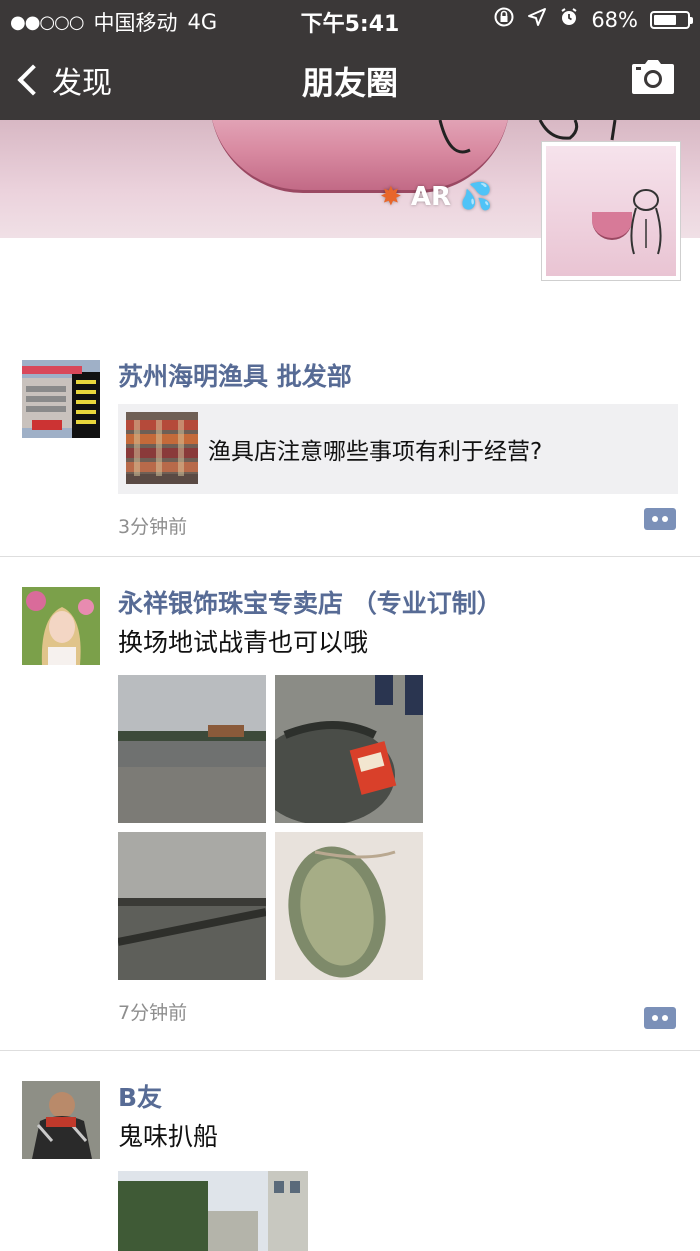  What do you see at coordinates (391, 197) in the screenshot?
I see `explosion-icon: ✸` at bounding box center [391, 197].